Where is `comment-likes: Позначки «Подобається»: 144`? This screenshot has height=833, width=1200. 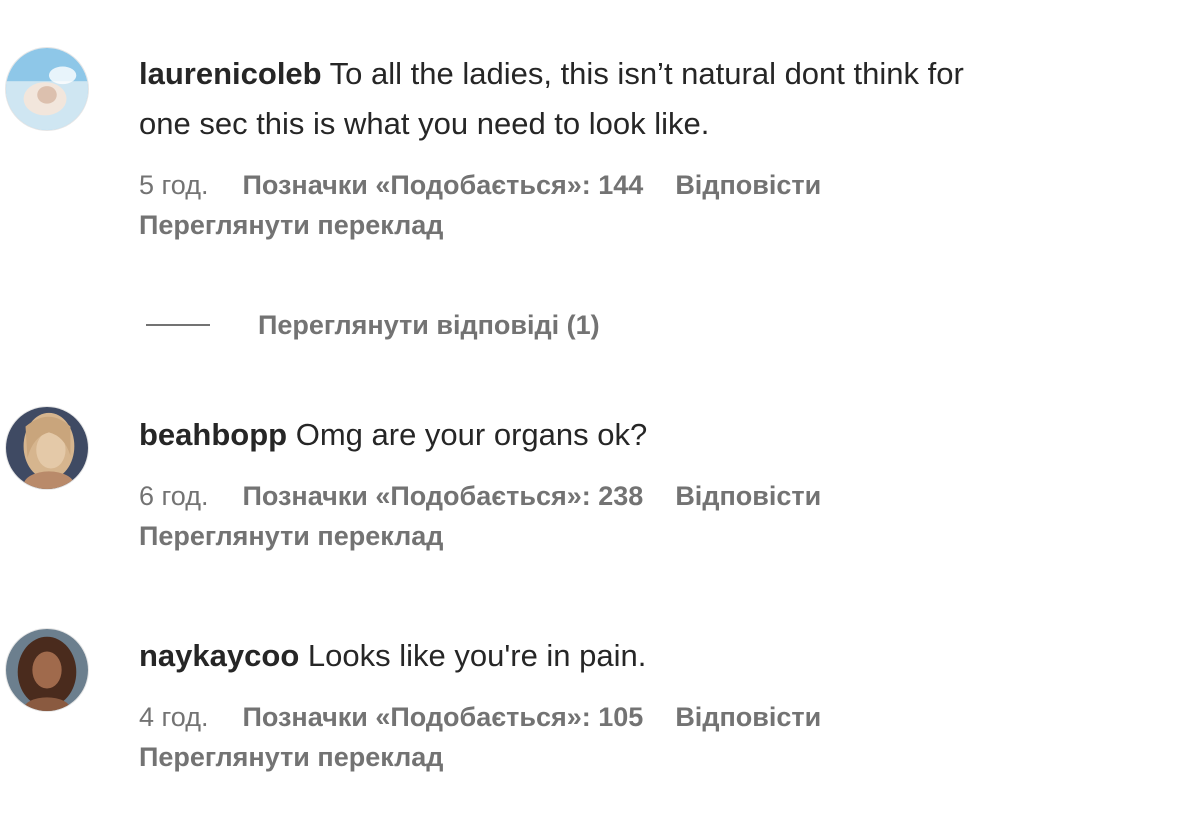
comment-likes: Позначки «Подобається»: 144 is located at coordinates (442, 185).